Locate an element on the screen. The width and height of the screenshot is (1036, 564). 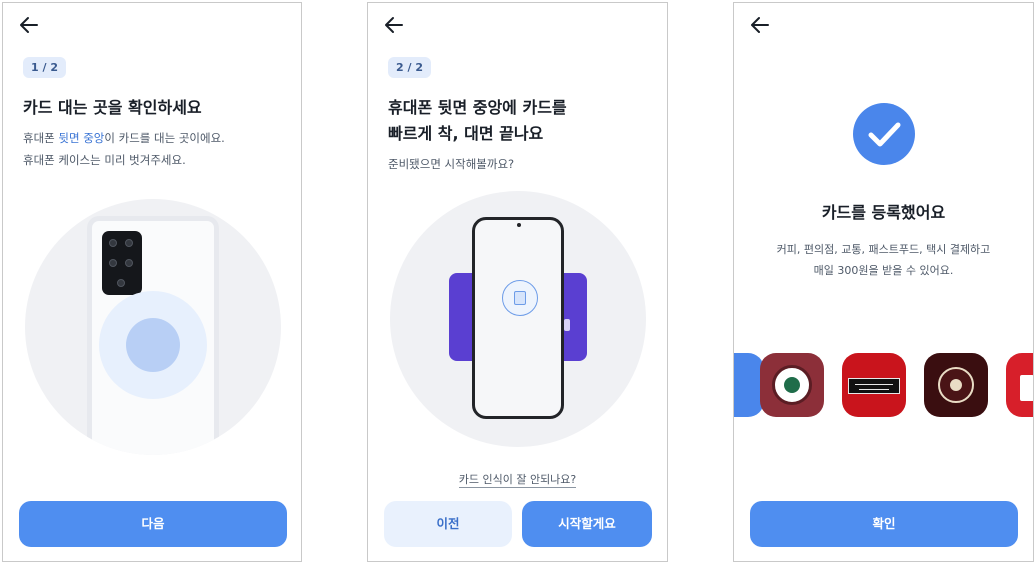
logo-mark is located at coordinates (1026, 388).